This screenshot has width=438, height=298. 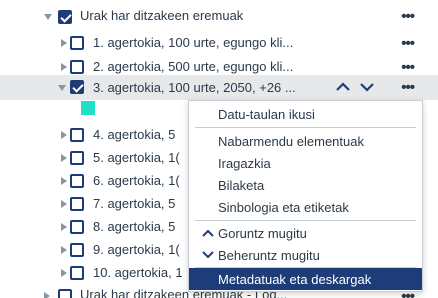 I want to click on menu-item-label: Sinbologia eta etiketak, so click(x=283, y=207).